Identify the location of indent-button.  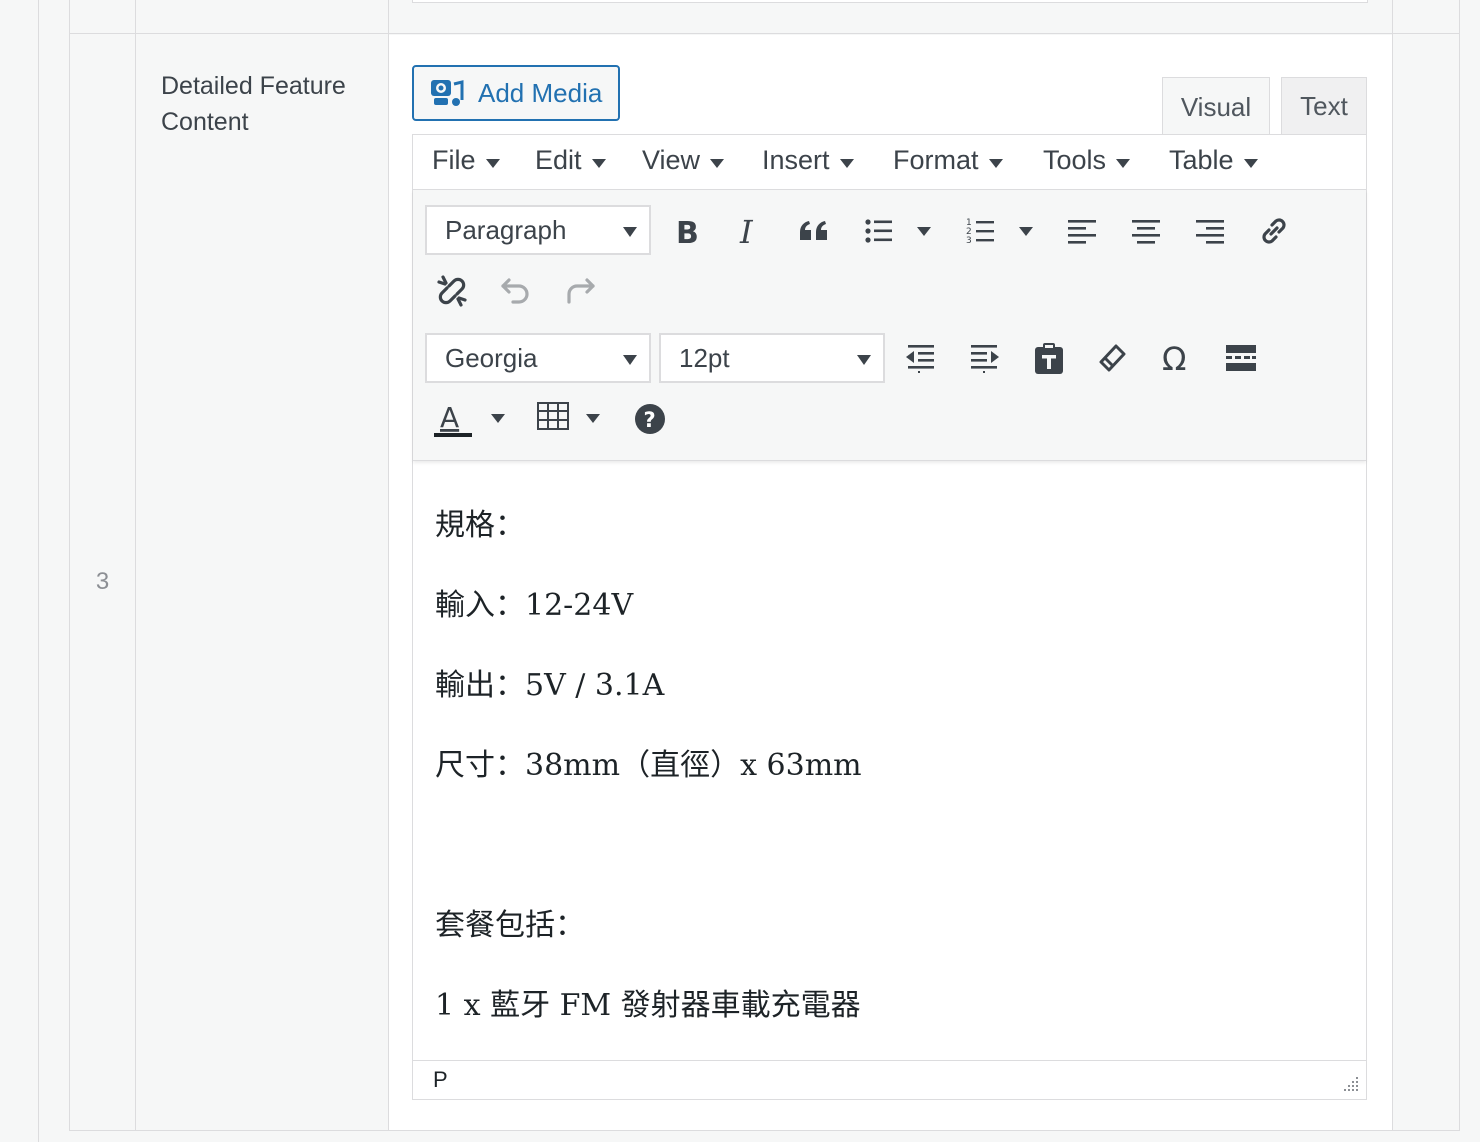
(985, 358).